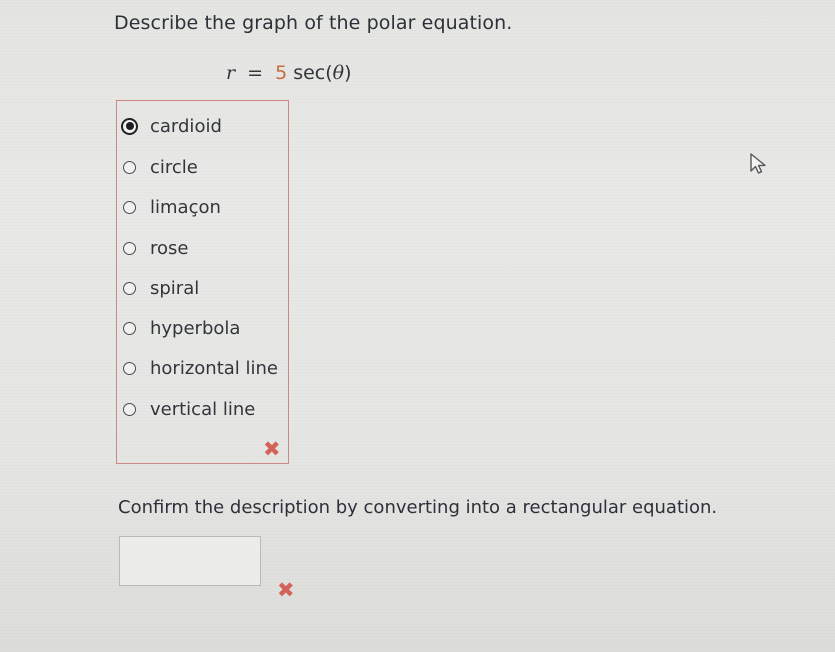 The image size is (835, 652). What do you see at coordinates (338, 73) in the screenshot?
I see `equation-variable: θ` at bounding box center [338, 73].